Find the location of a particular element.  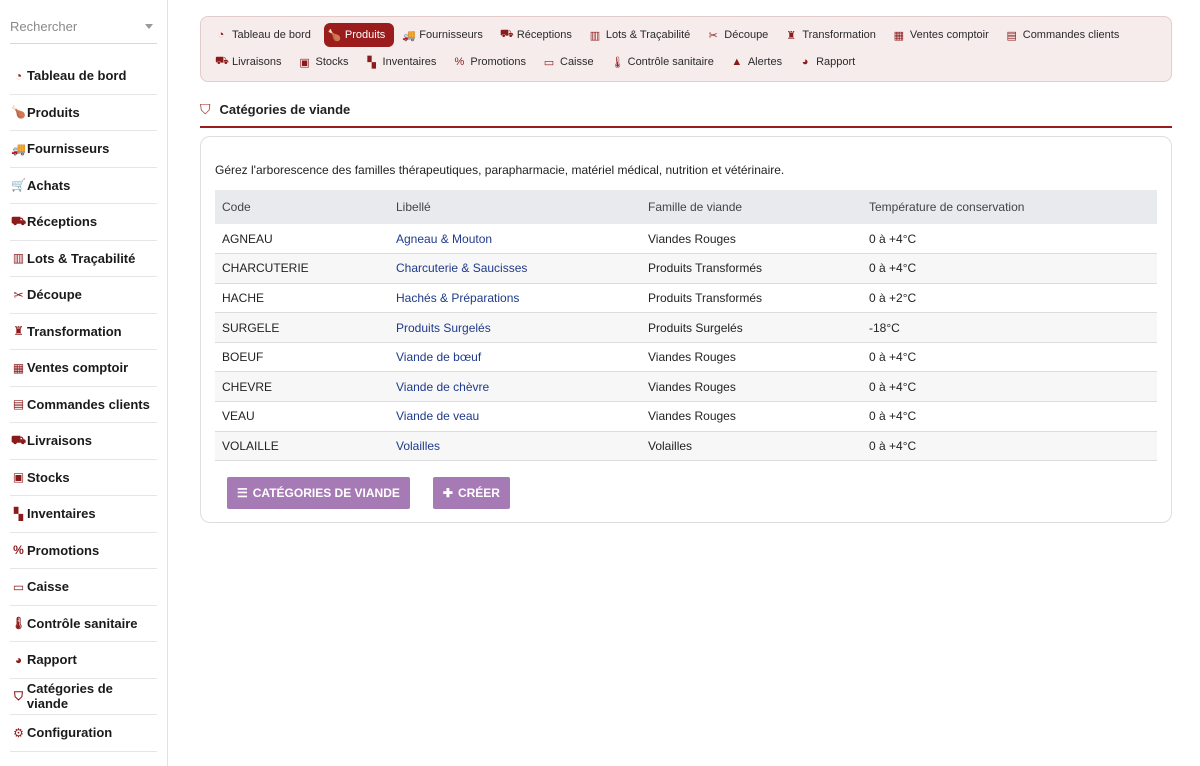

topnav-item-decoupe: ✂ Découpe is located at coordinates (740, 35).